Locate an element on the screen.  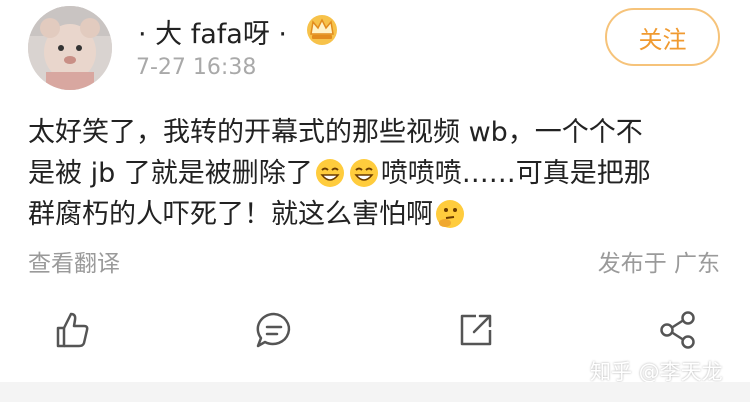
comment-icon is located at coordinates (274, 330).